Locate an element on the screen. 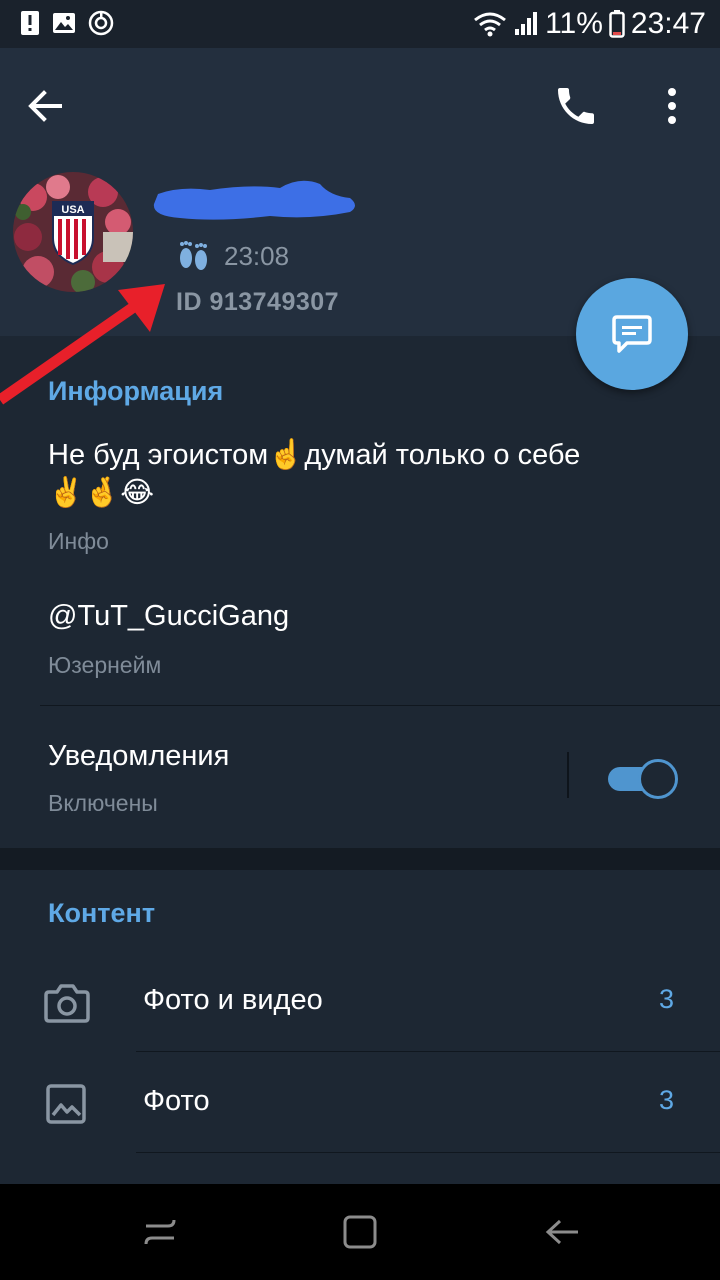 The image size is (720, 1280). sync-icon is located at coordinates (101, 23).